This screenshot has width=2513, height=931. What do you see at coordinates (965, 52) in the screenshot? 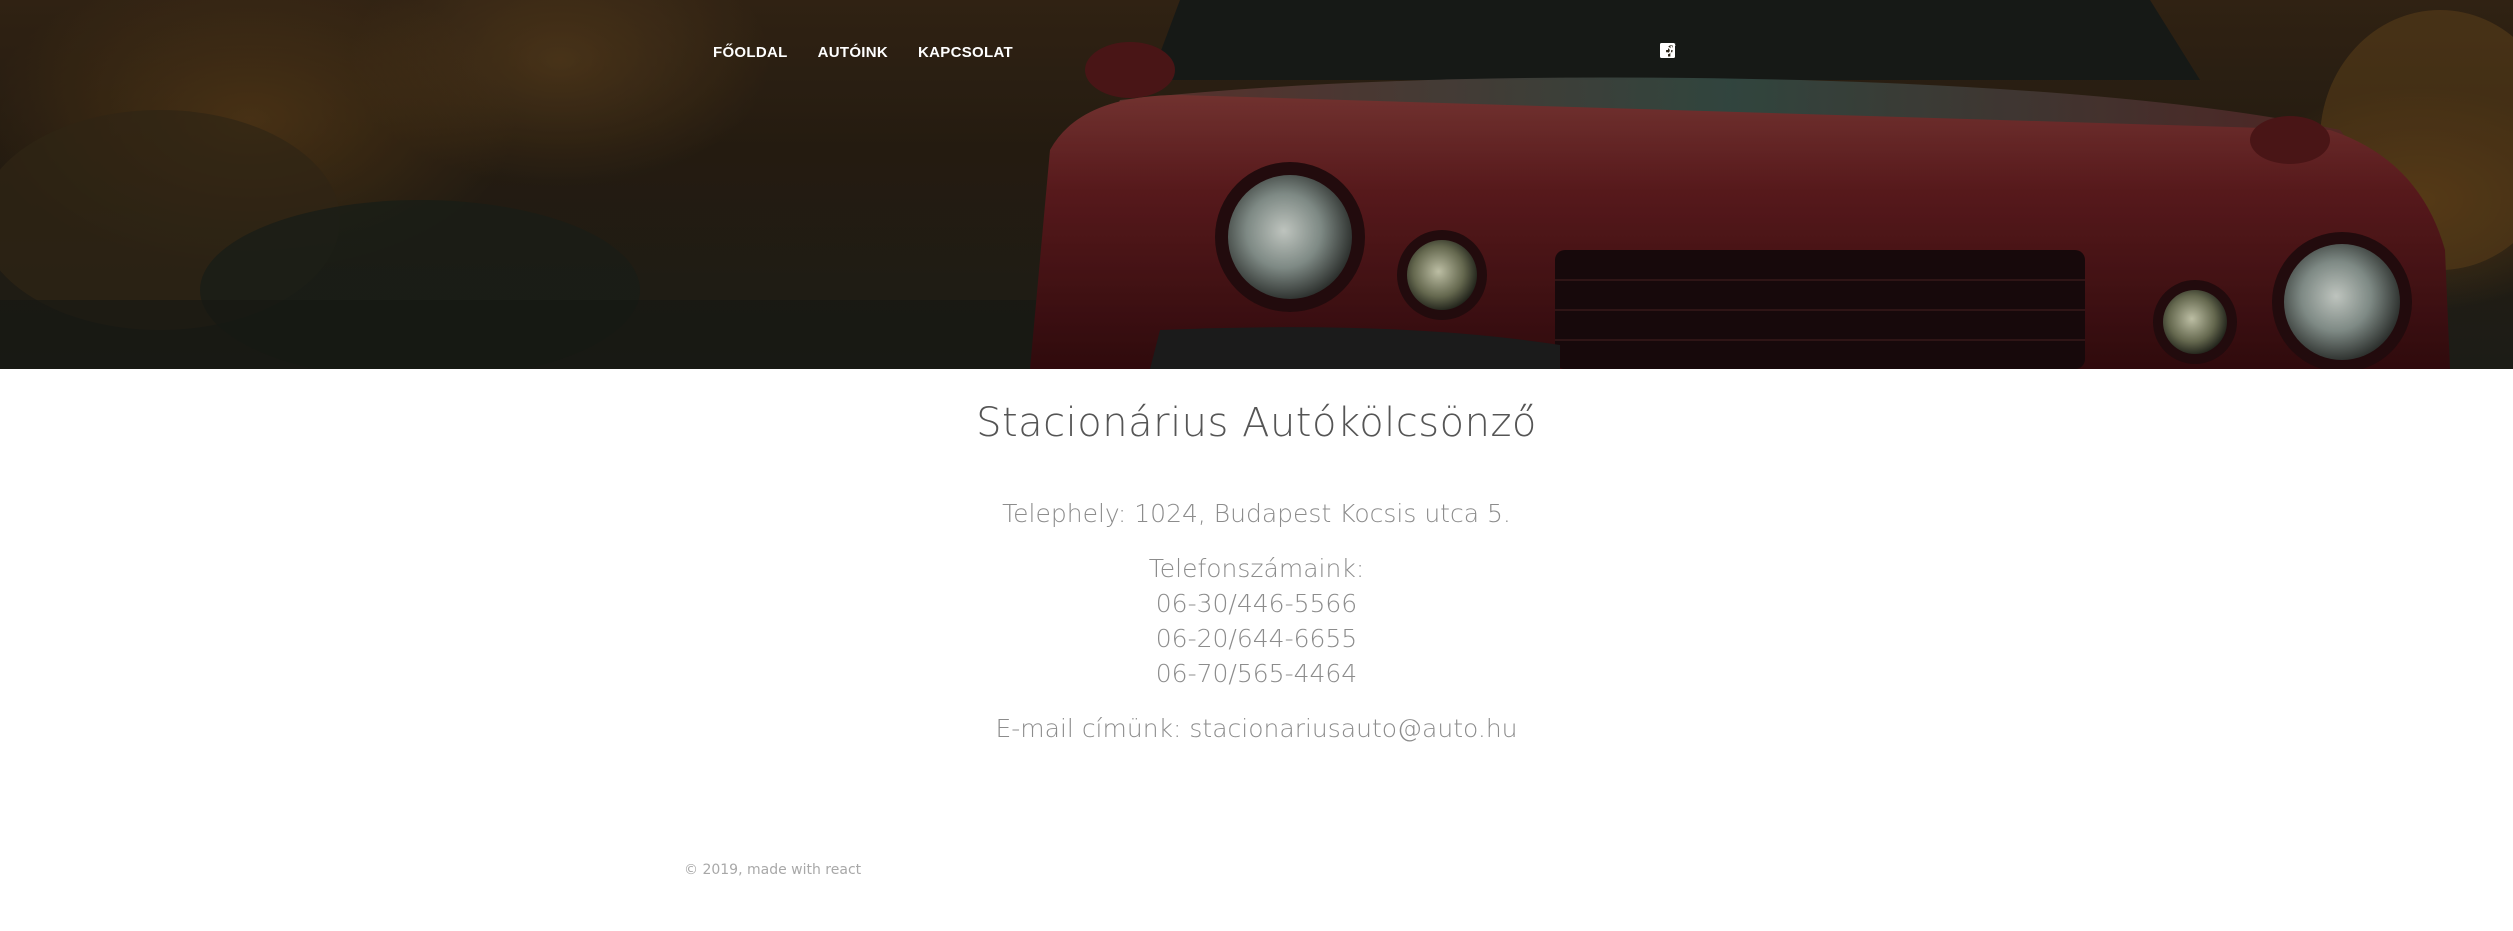
I see `nav-link-contact: KAPCSOLAT` at bounding box center [965, 52].